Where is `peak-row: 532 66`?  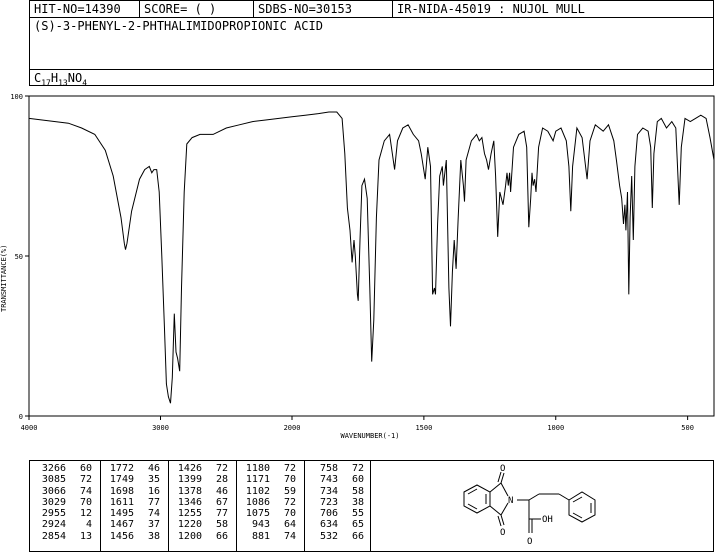 peak-row: 532 66 is located at coordinates (336, 536).